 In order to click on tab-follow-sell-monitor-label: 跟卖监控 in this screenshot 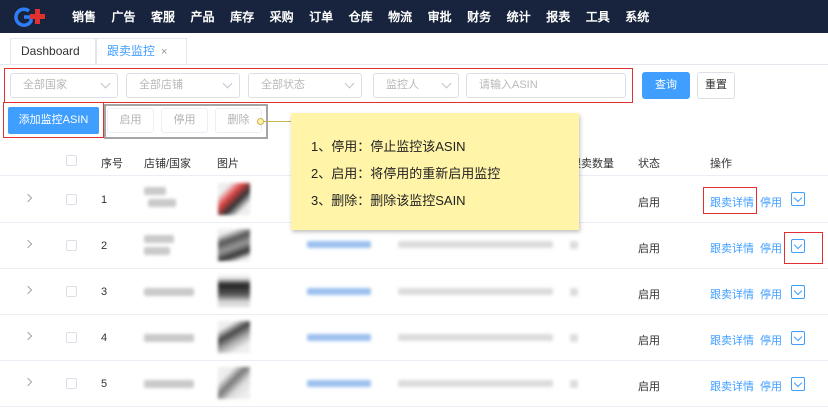, I will do `click(131, 51)`.